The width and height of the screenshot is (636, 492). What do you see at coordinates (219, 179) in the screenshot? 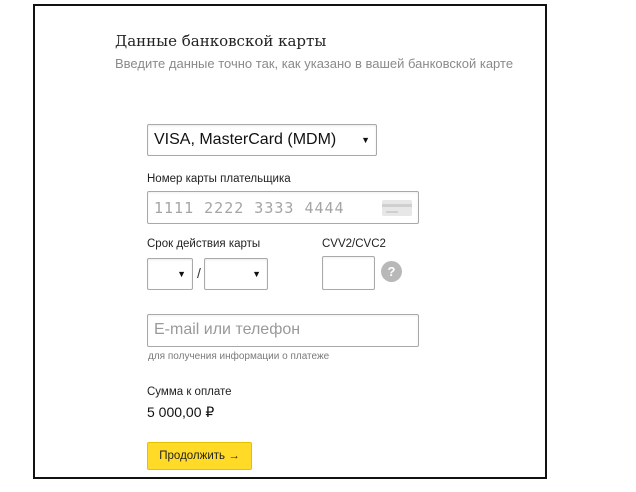
I see `card-number-label: Номер карты плательщика` at bounding box center [219, 179].